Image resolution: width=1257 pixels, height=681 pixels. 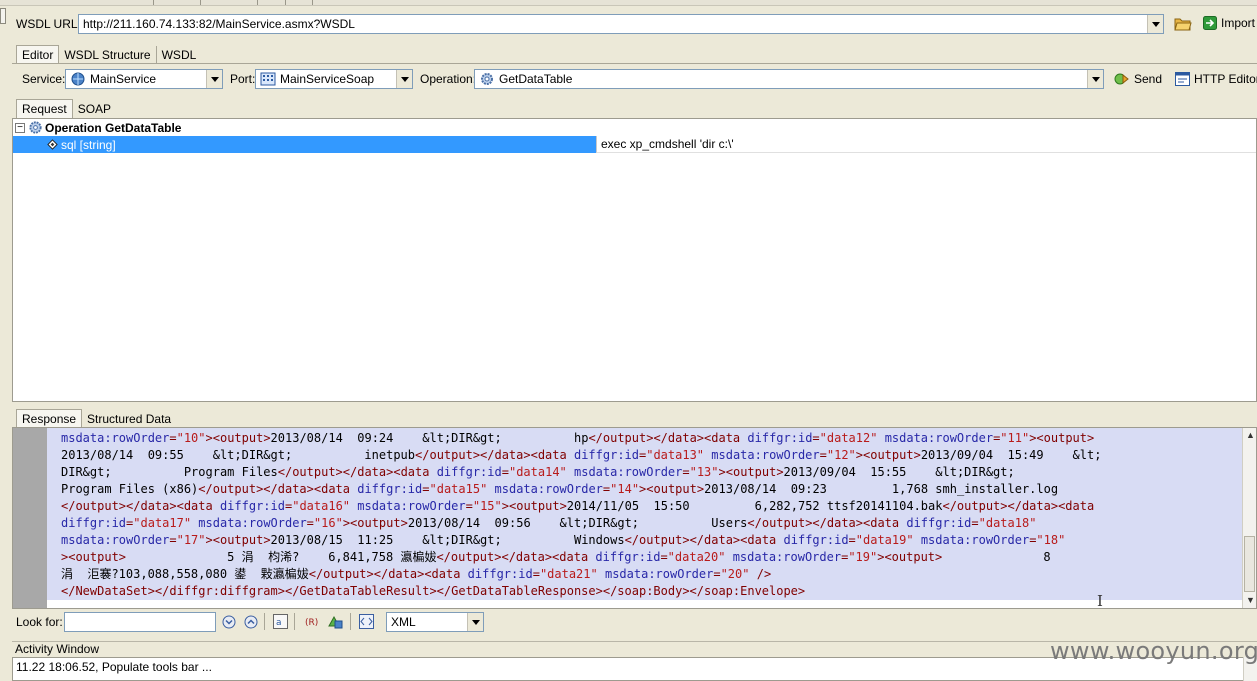 I want to click on operation-gear-icon, so click(x=487, y=79).